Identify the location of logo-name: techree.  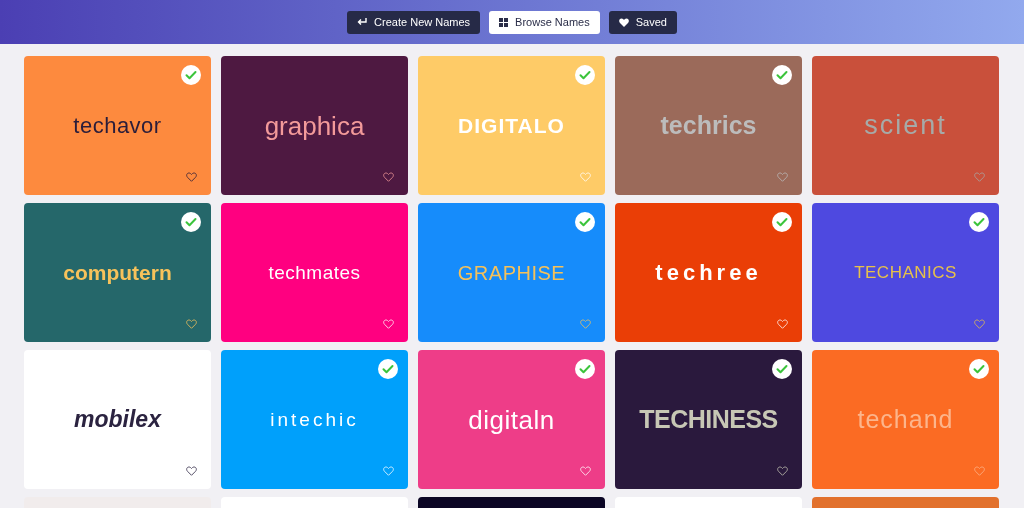
(708, 272).